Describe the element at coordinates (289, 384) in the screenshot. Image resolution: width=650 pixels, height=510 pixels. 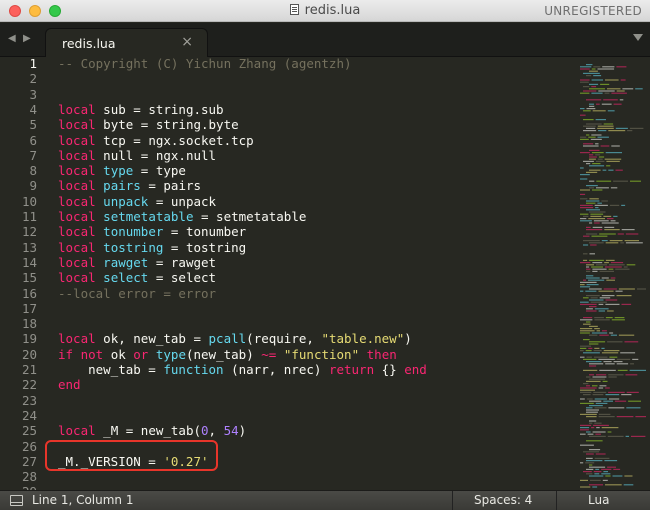
I see `code-line-22: 22 end` at that location.